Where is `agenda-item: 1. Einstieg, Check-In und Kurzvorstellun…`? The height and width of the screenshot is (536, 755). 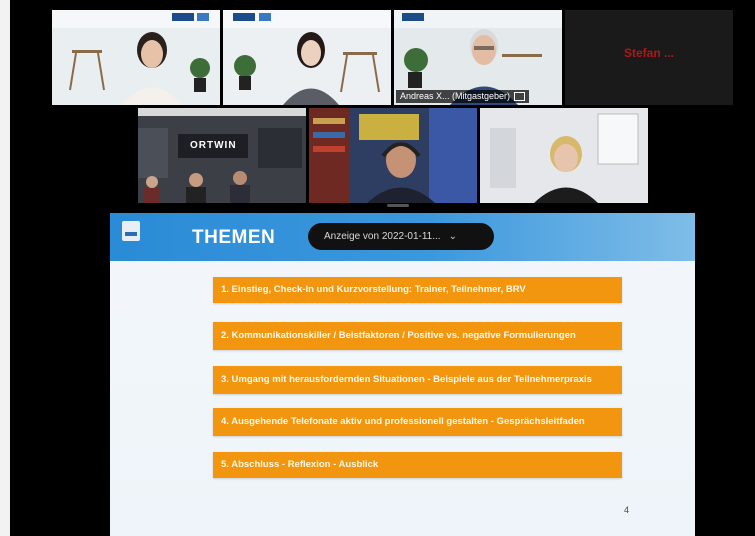 agenda-item: 1. Einstieg, Check-In und Kurzvorstellun… is located at coordinates (417, 290).